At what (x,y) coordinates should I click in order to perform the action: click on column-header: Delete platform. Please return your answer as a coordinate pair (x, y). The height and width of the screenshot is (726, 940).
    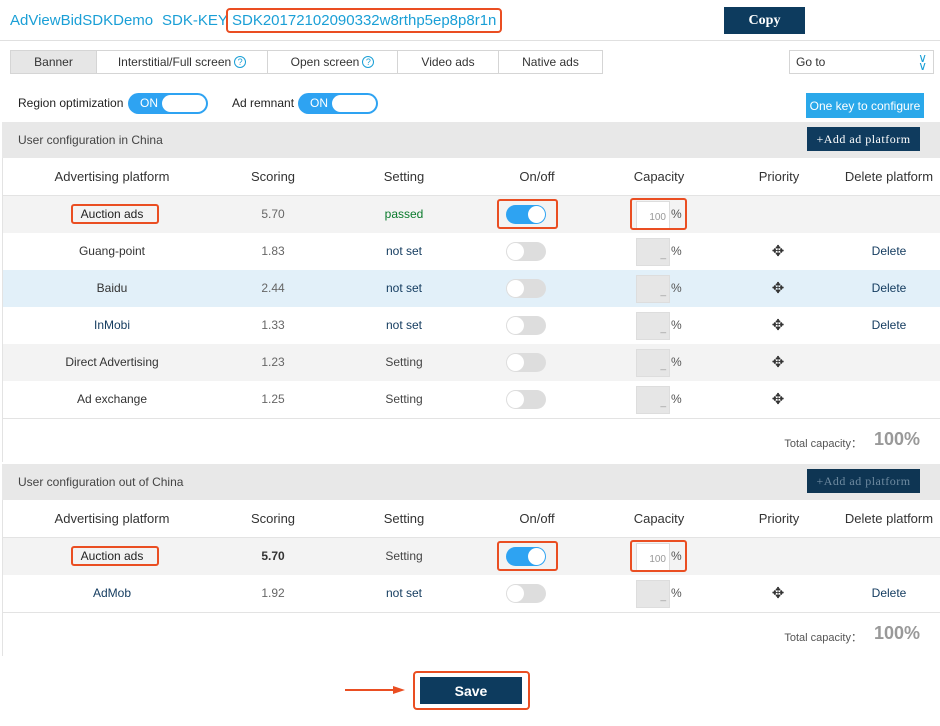
    Looking at the image, I should click on (889, 518).